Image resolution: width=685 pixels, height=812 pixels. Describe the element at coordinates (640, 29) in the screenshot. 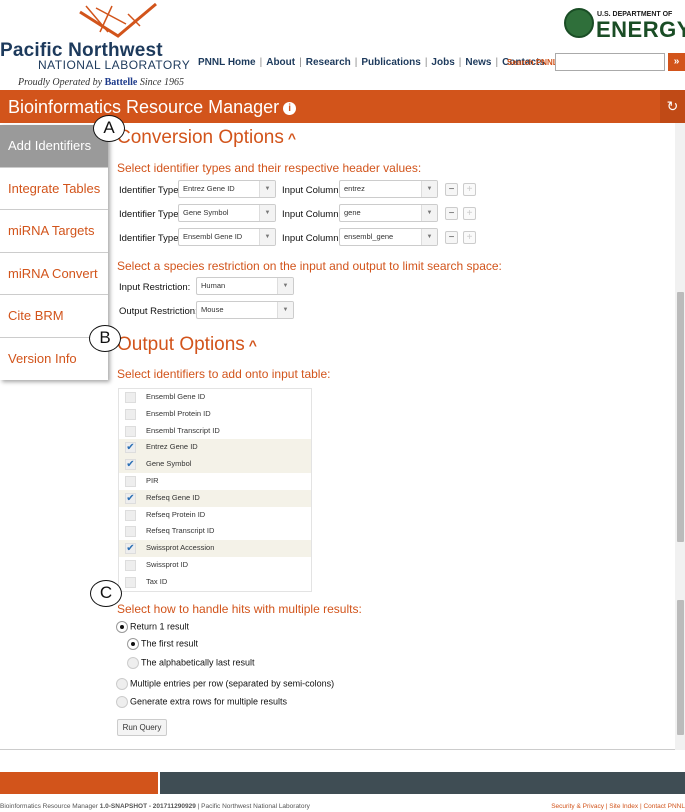

I see `doe-big-text: ENERGY` at that location.